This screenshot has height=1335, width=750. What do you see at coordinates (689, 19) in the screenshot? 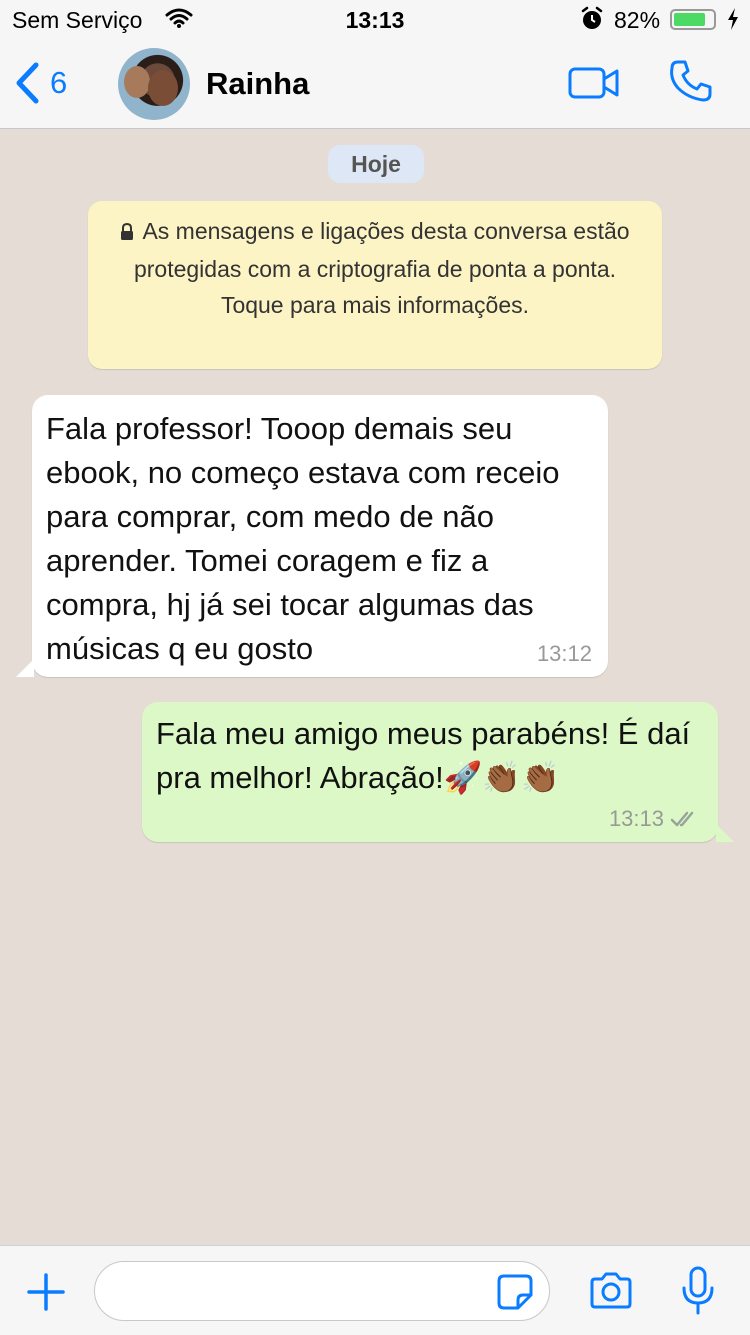
I see `battery-level` at bounding box center [689, 19].